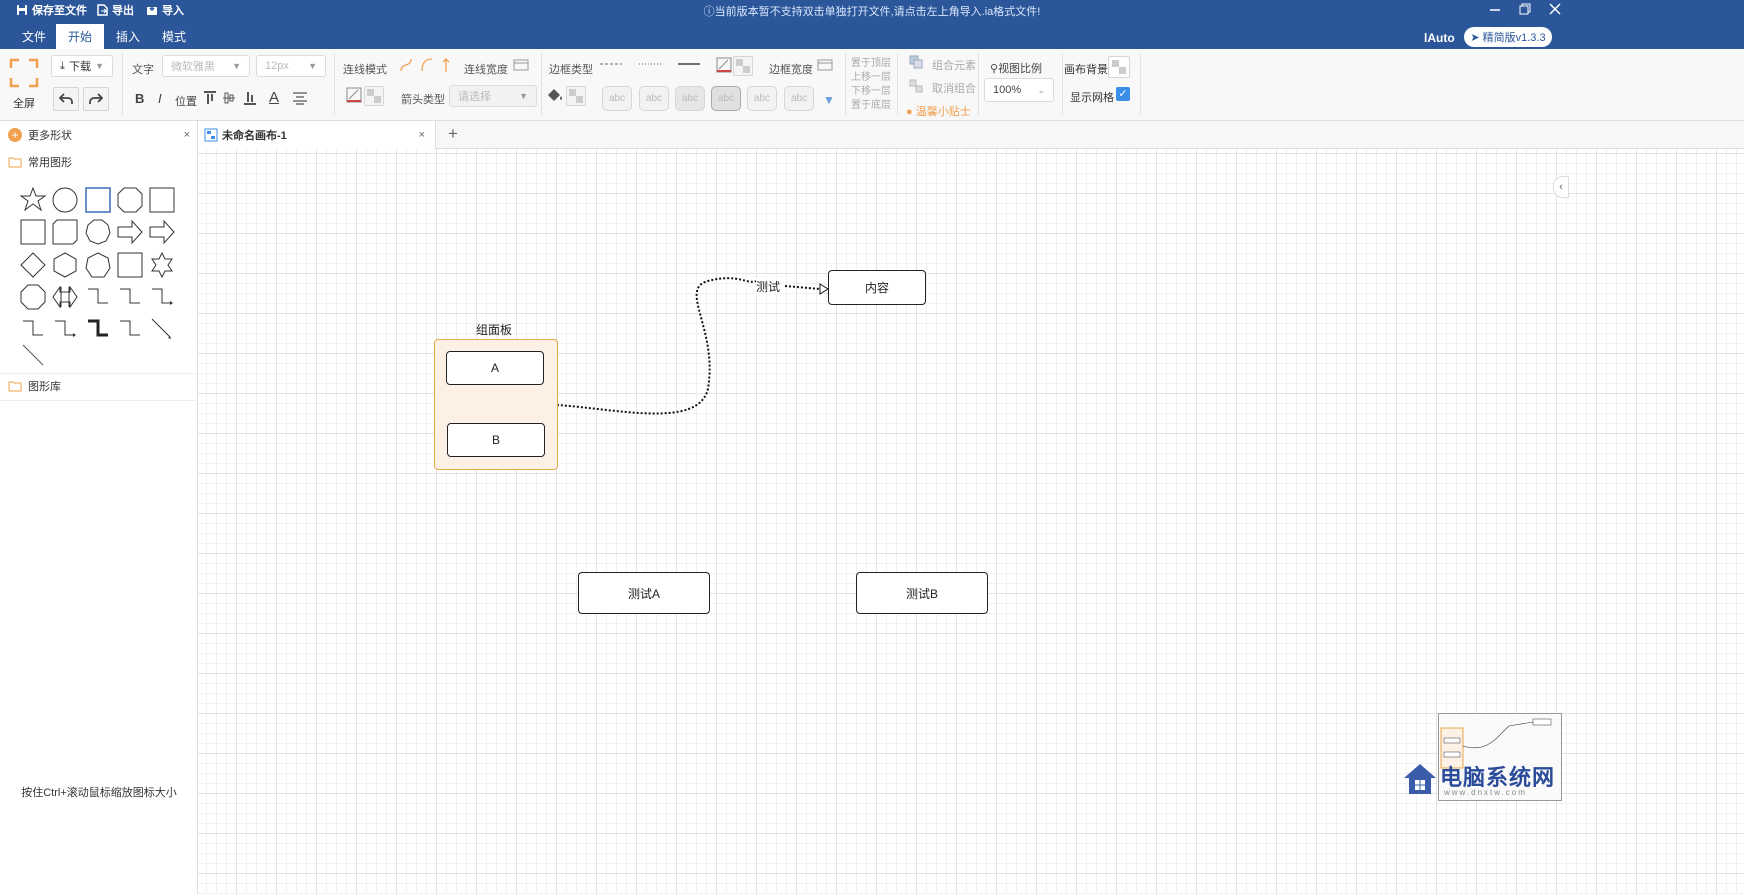  What do you see at coordinates (174, 36) in the screenshot?
I see `menu-mode: 模式` at bounding box center [174, 36].